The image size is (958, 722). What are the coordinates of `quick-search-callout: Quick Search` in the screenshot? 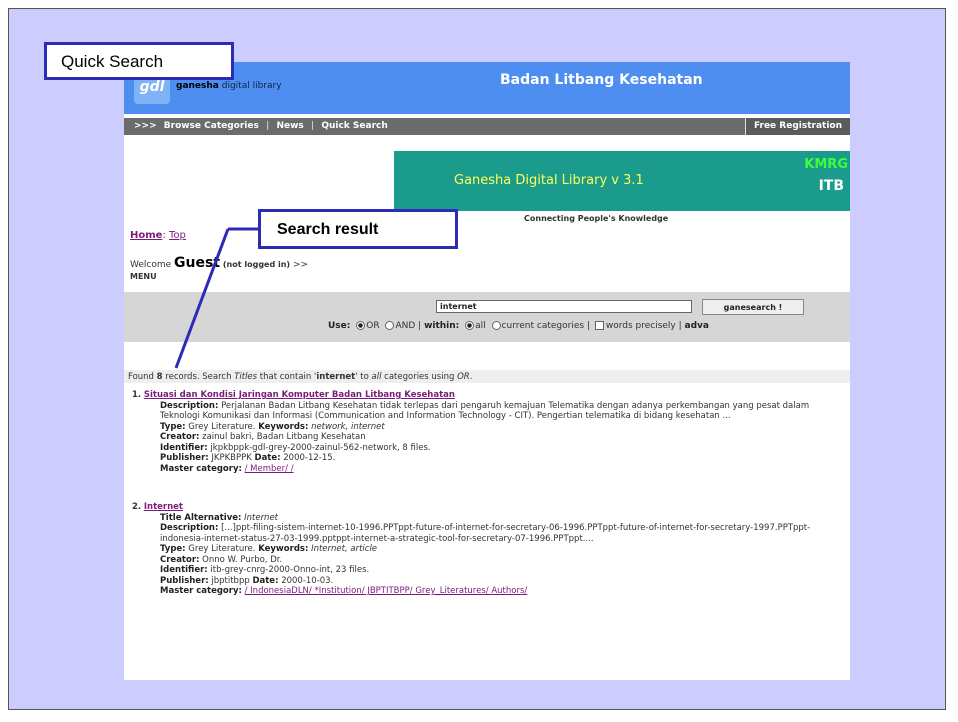 It's located at (139, 61).